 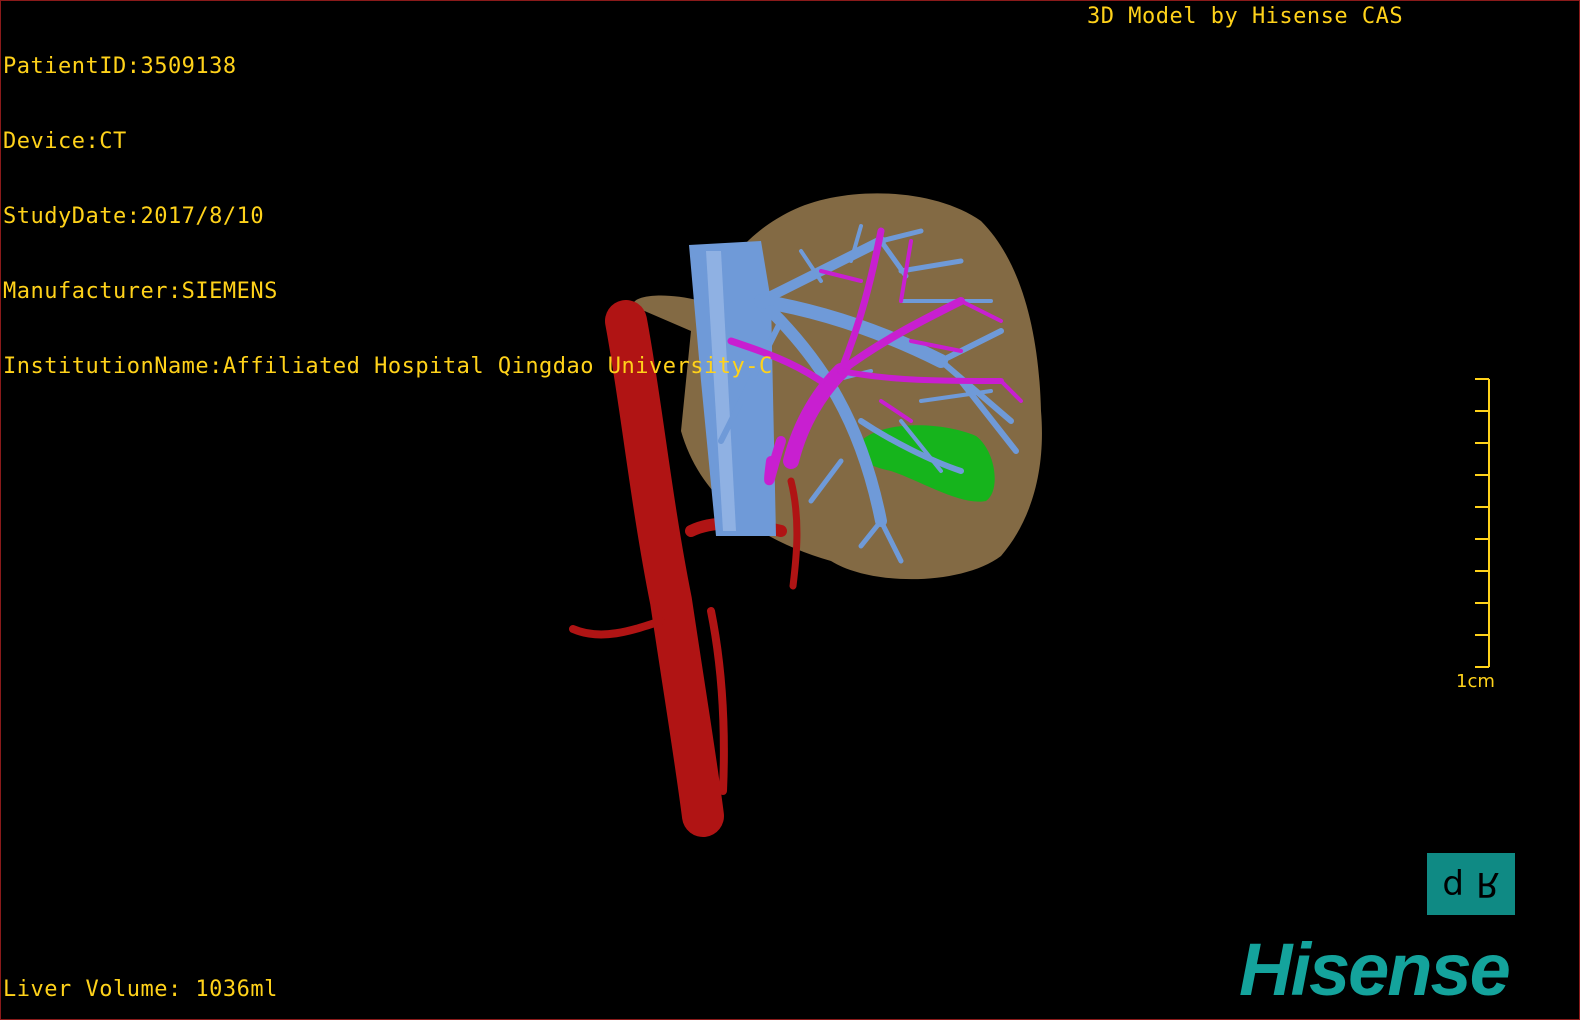 I want to click on scale-bar, so click(x=1482, y=523).